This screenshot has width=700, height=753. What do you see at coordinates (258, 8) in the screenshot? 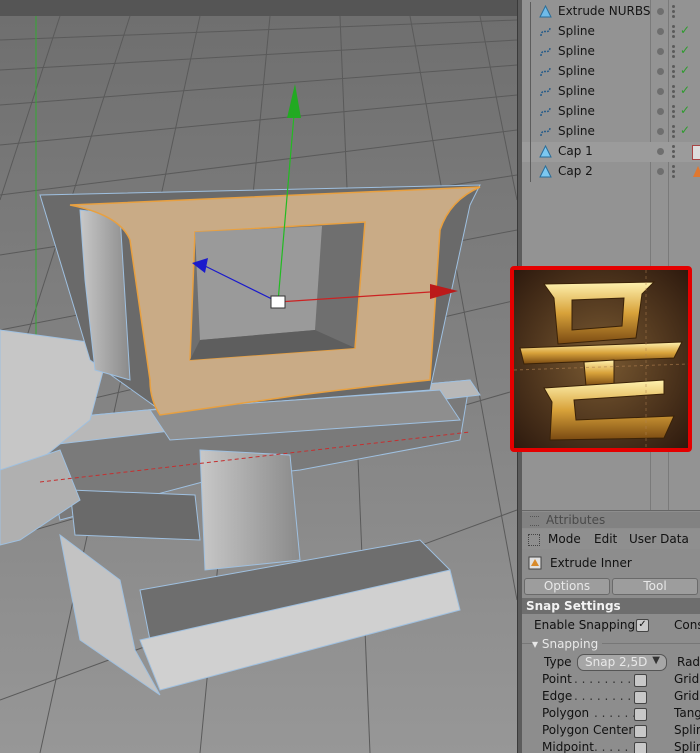
I see `viewport-horizon` at bounding box center [258, 8].